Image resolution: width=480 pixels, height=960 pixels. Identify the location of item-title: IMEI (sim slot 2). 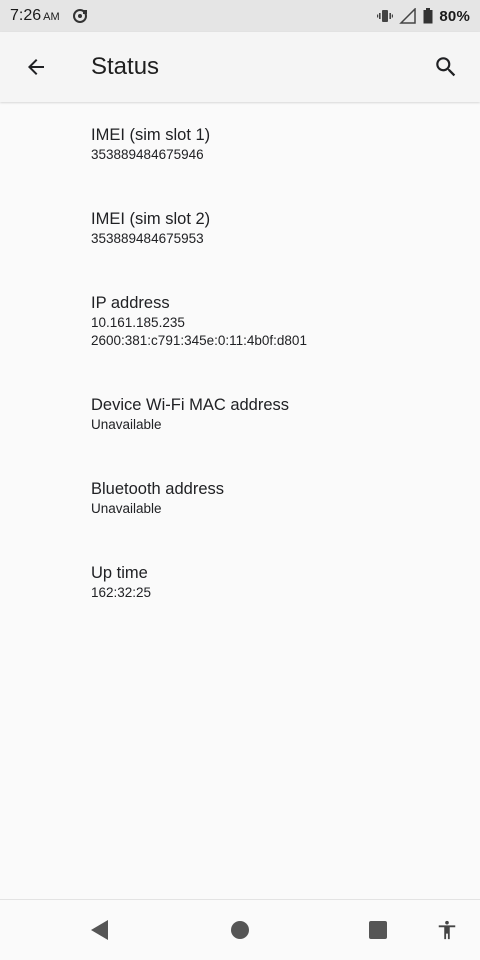
(151, 219).